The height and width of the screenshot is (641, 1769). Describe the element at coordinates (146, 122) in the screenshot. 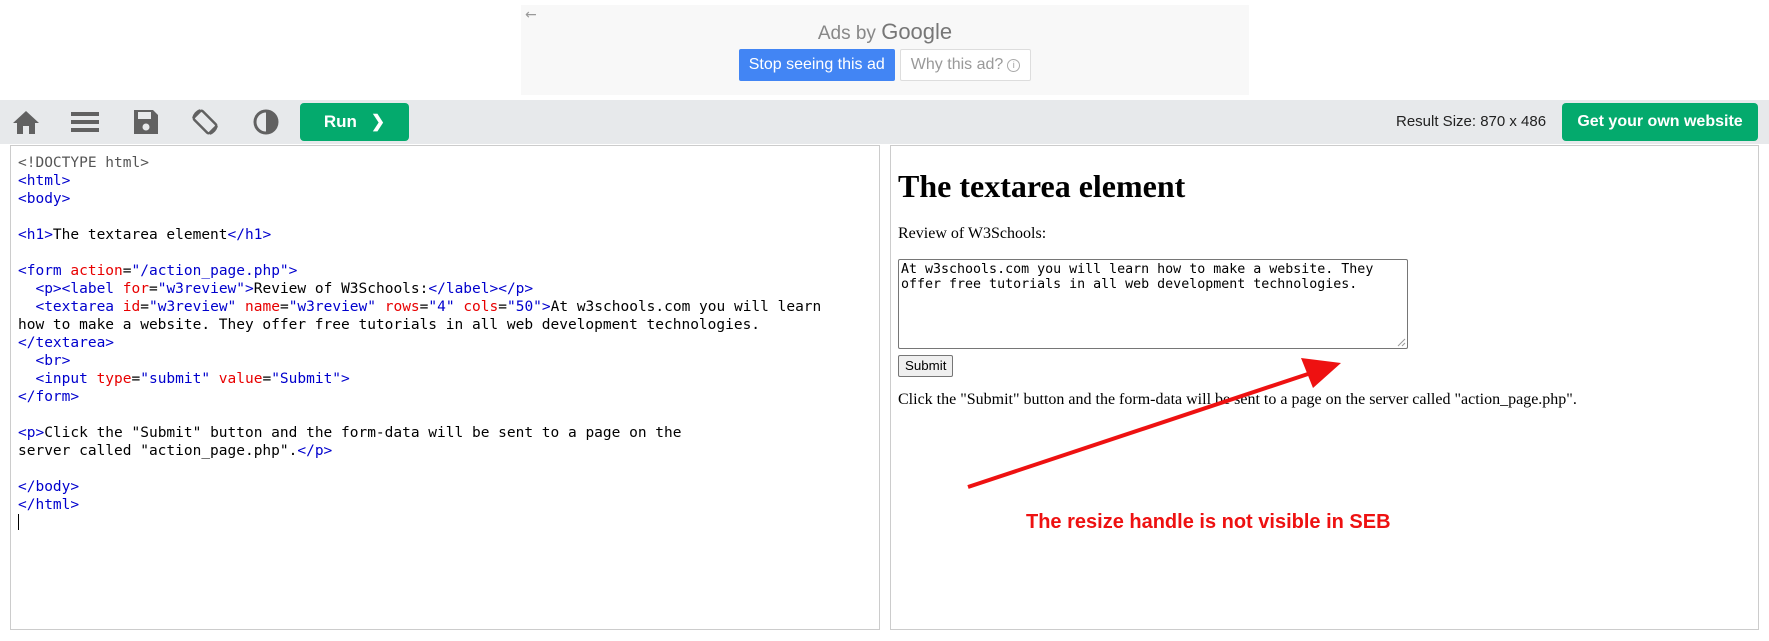

I see `save-icon` at that location.